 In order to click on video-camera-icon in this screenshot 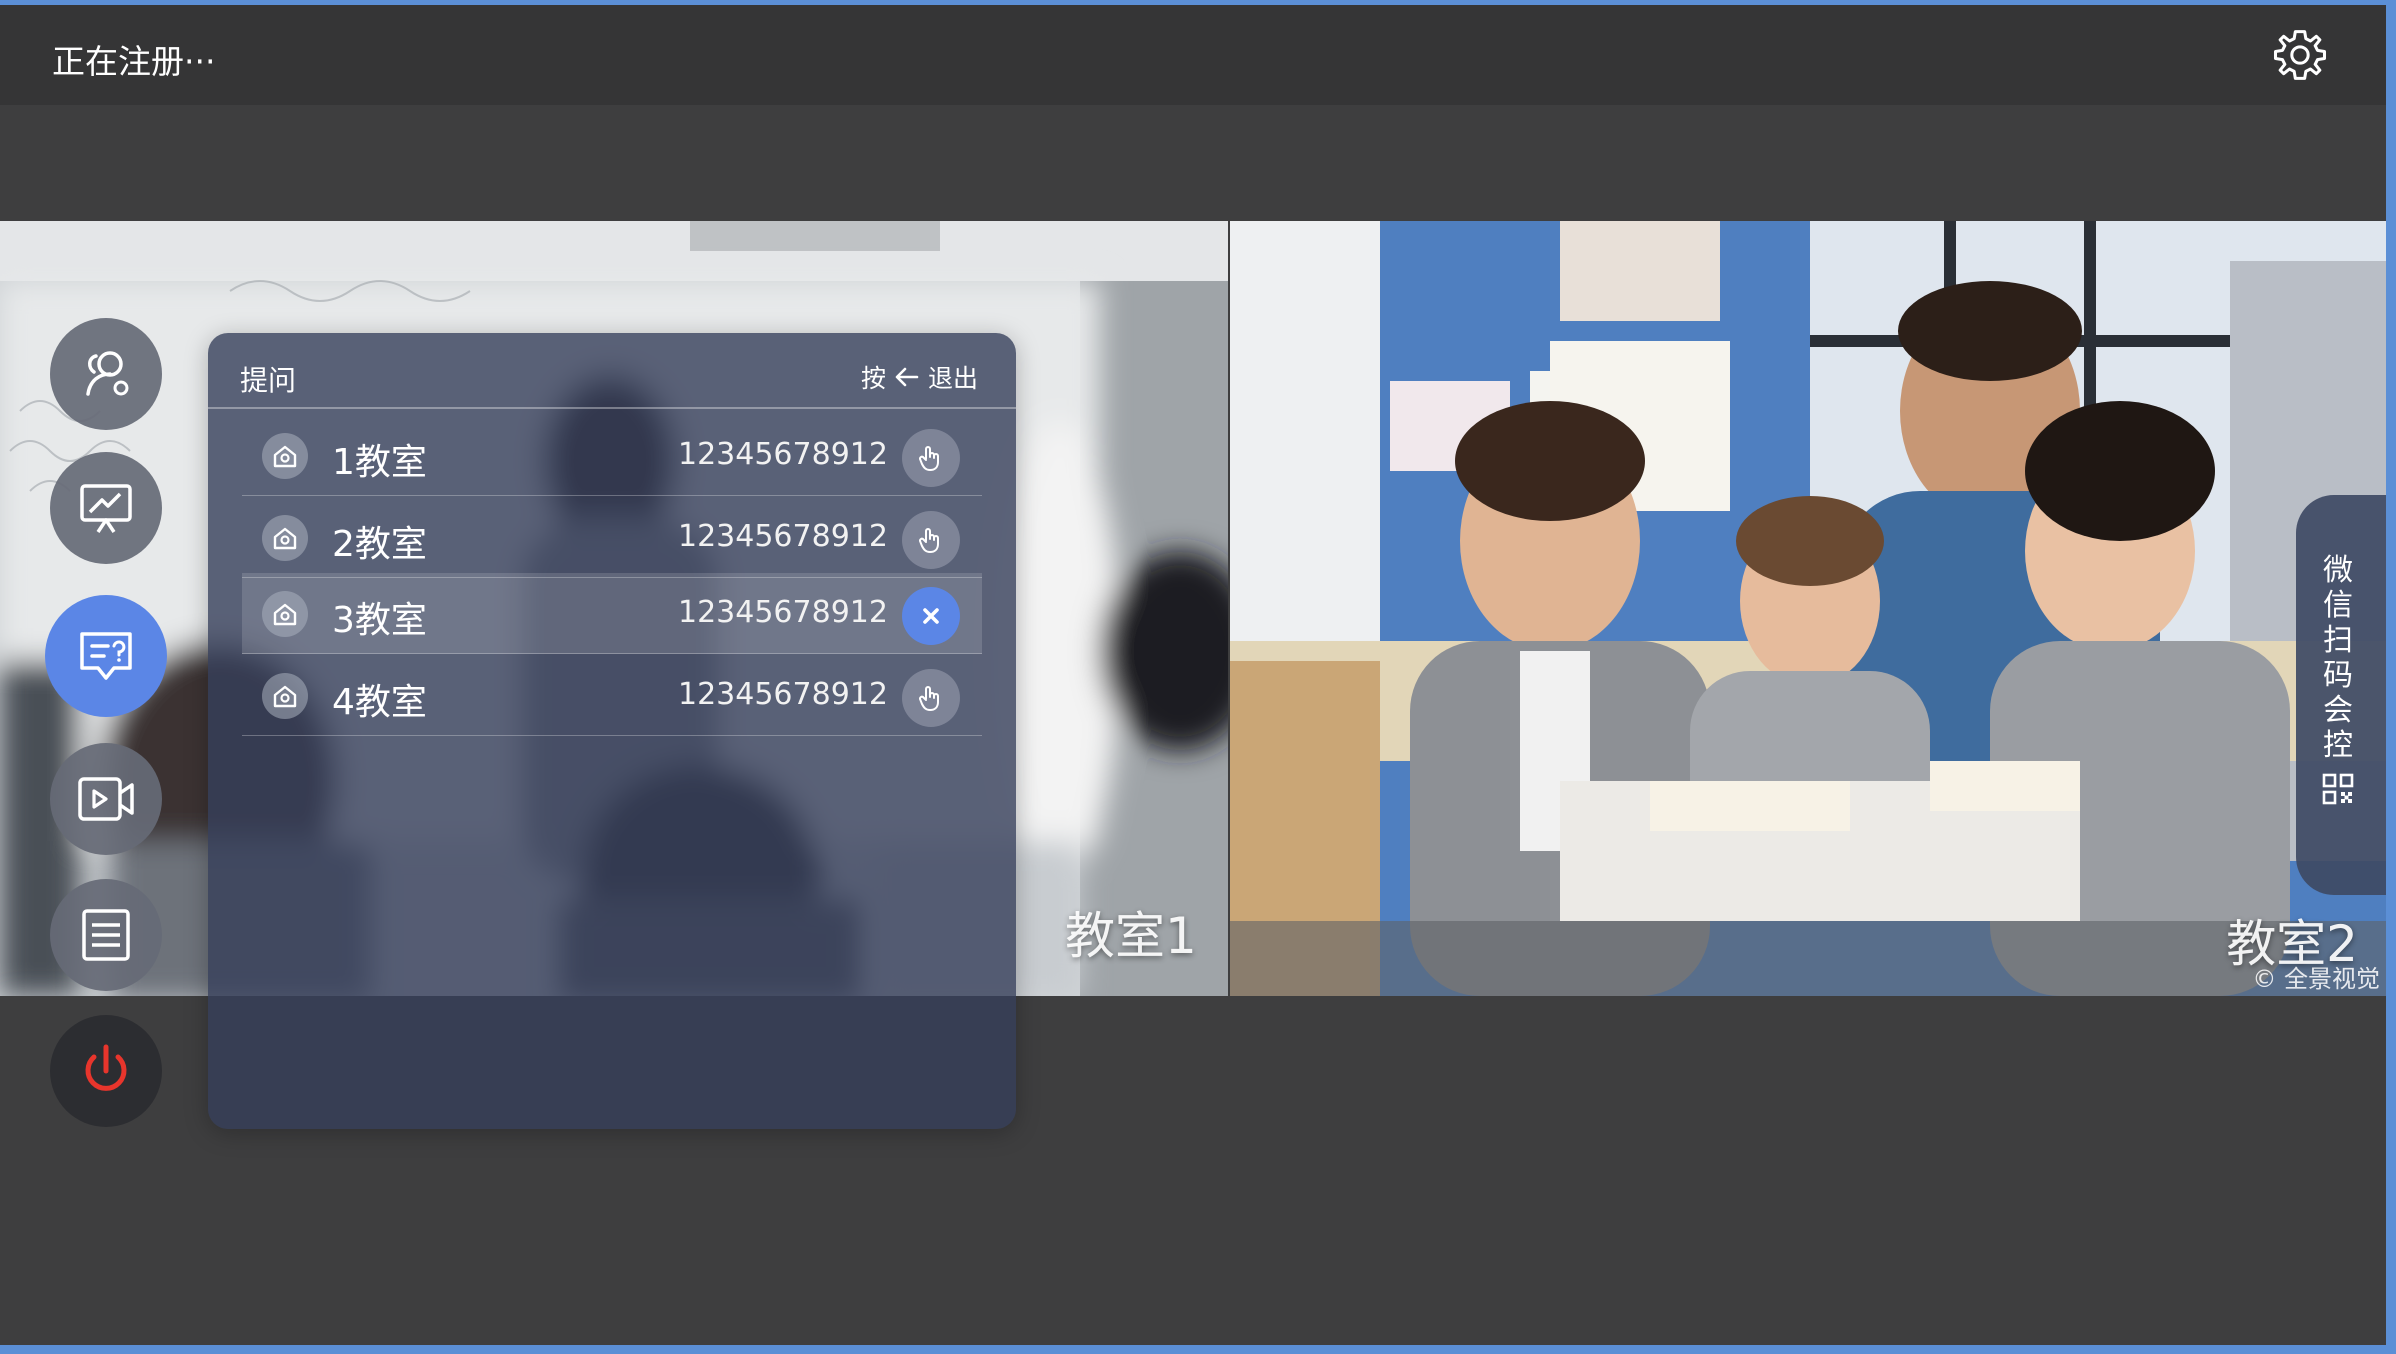, I will do `click(106, 799)`.